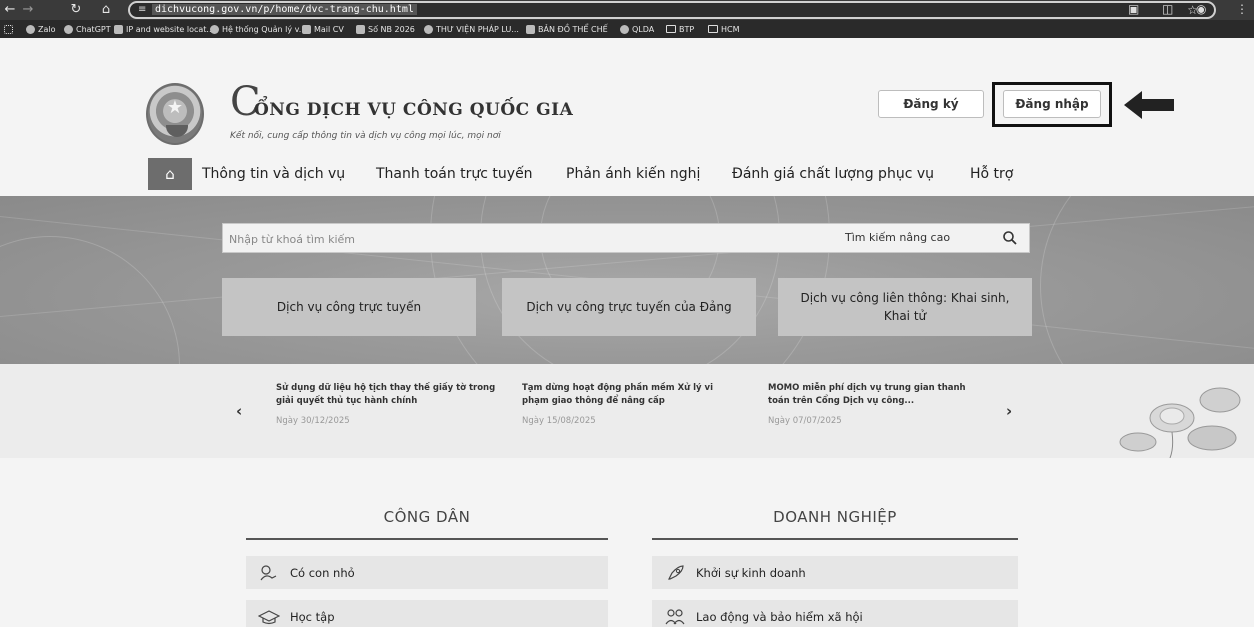 The image size is (1254, 627). What do you see at coordinates (1009, 411) in the screenshot?
I see `chevron-right-icon: ›` at bounding box center [1009, 411].